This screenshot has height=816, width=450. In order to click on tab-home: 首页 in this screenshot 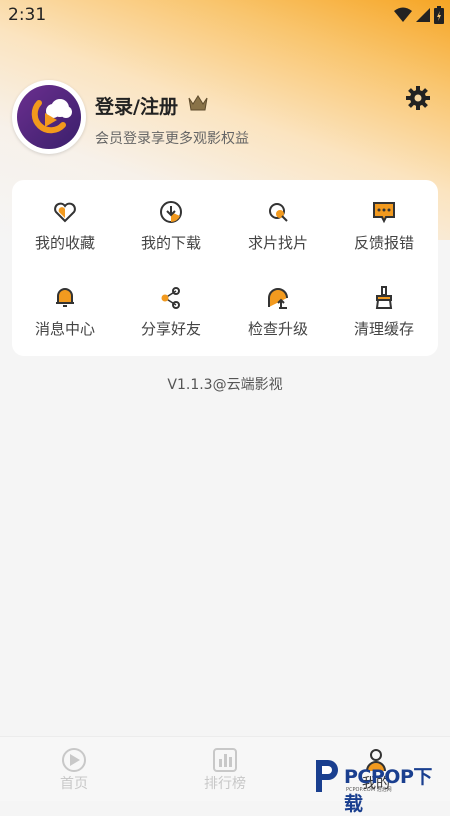, I will do `click(74, 770)`.